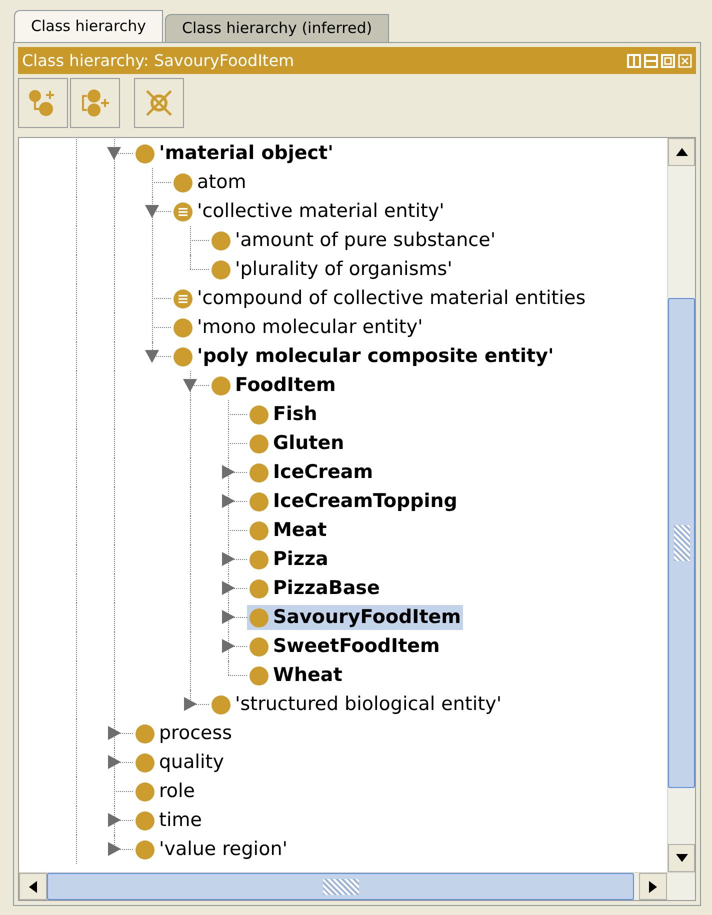  Describe the element at coordinates (159, 103) in the screenshot. I see `delete-icon` at that location.